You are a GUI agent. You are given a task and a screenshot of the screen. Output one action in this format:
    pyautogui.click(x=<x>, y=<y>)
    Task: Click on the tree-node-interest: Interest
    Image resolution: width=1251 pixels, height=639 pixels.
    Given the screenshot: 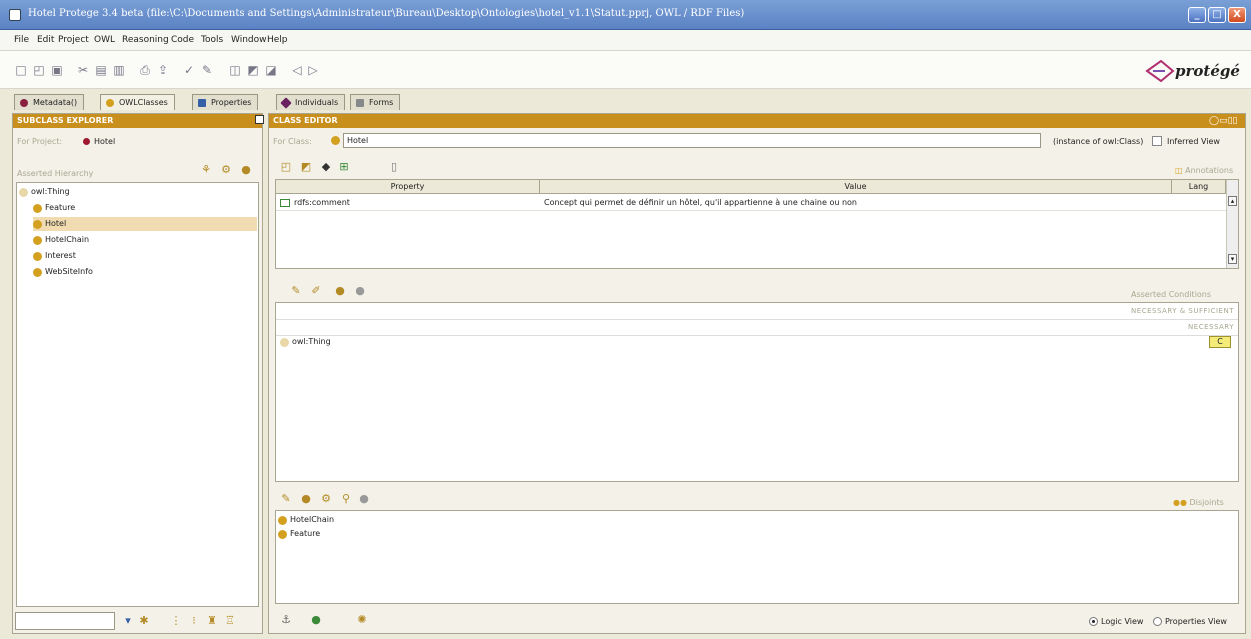 What is the action you would take?
    pyautogui.click(x=145, y=256)
    